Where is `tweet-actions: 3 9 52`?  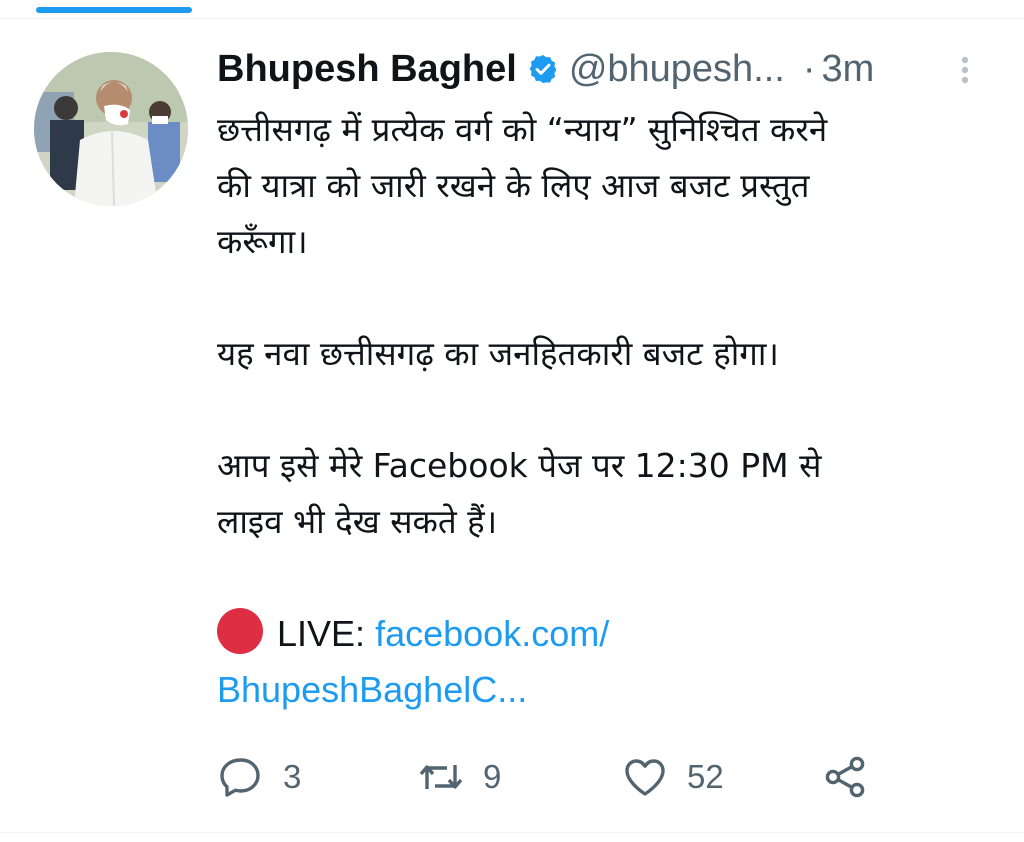 tweet-actions: 3 9 52 is located at coordinates (567, 777).